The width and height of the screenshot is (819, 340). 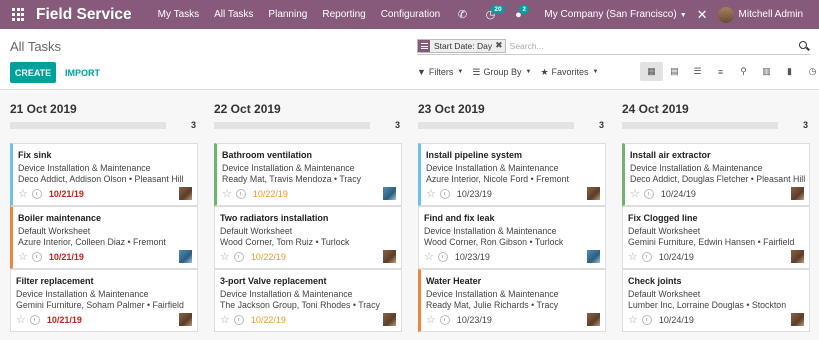 What do you see at coordinates (451, 109) in the screenshot?
I see `column-title: 23 Oct 2019` at bounding box center [451, 109].